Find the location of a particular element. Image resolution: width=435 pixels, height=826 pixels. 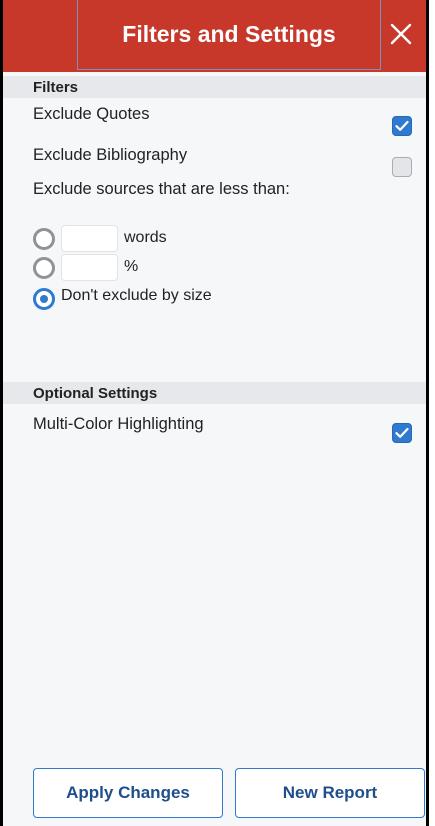

close-button is located at coordinates (401, 36).